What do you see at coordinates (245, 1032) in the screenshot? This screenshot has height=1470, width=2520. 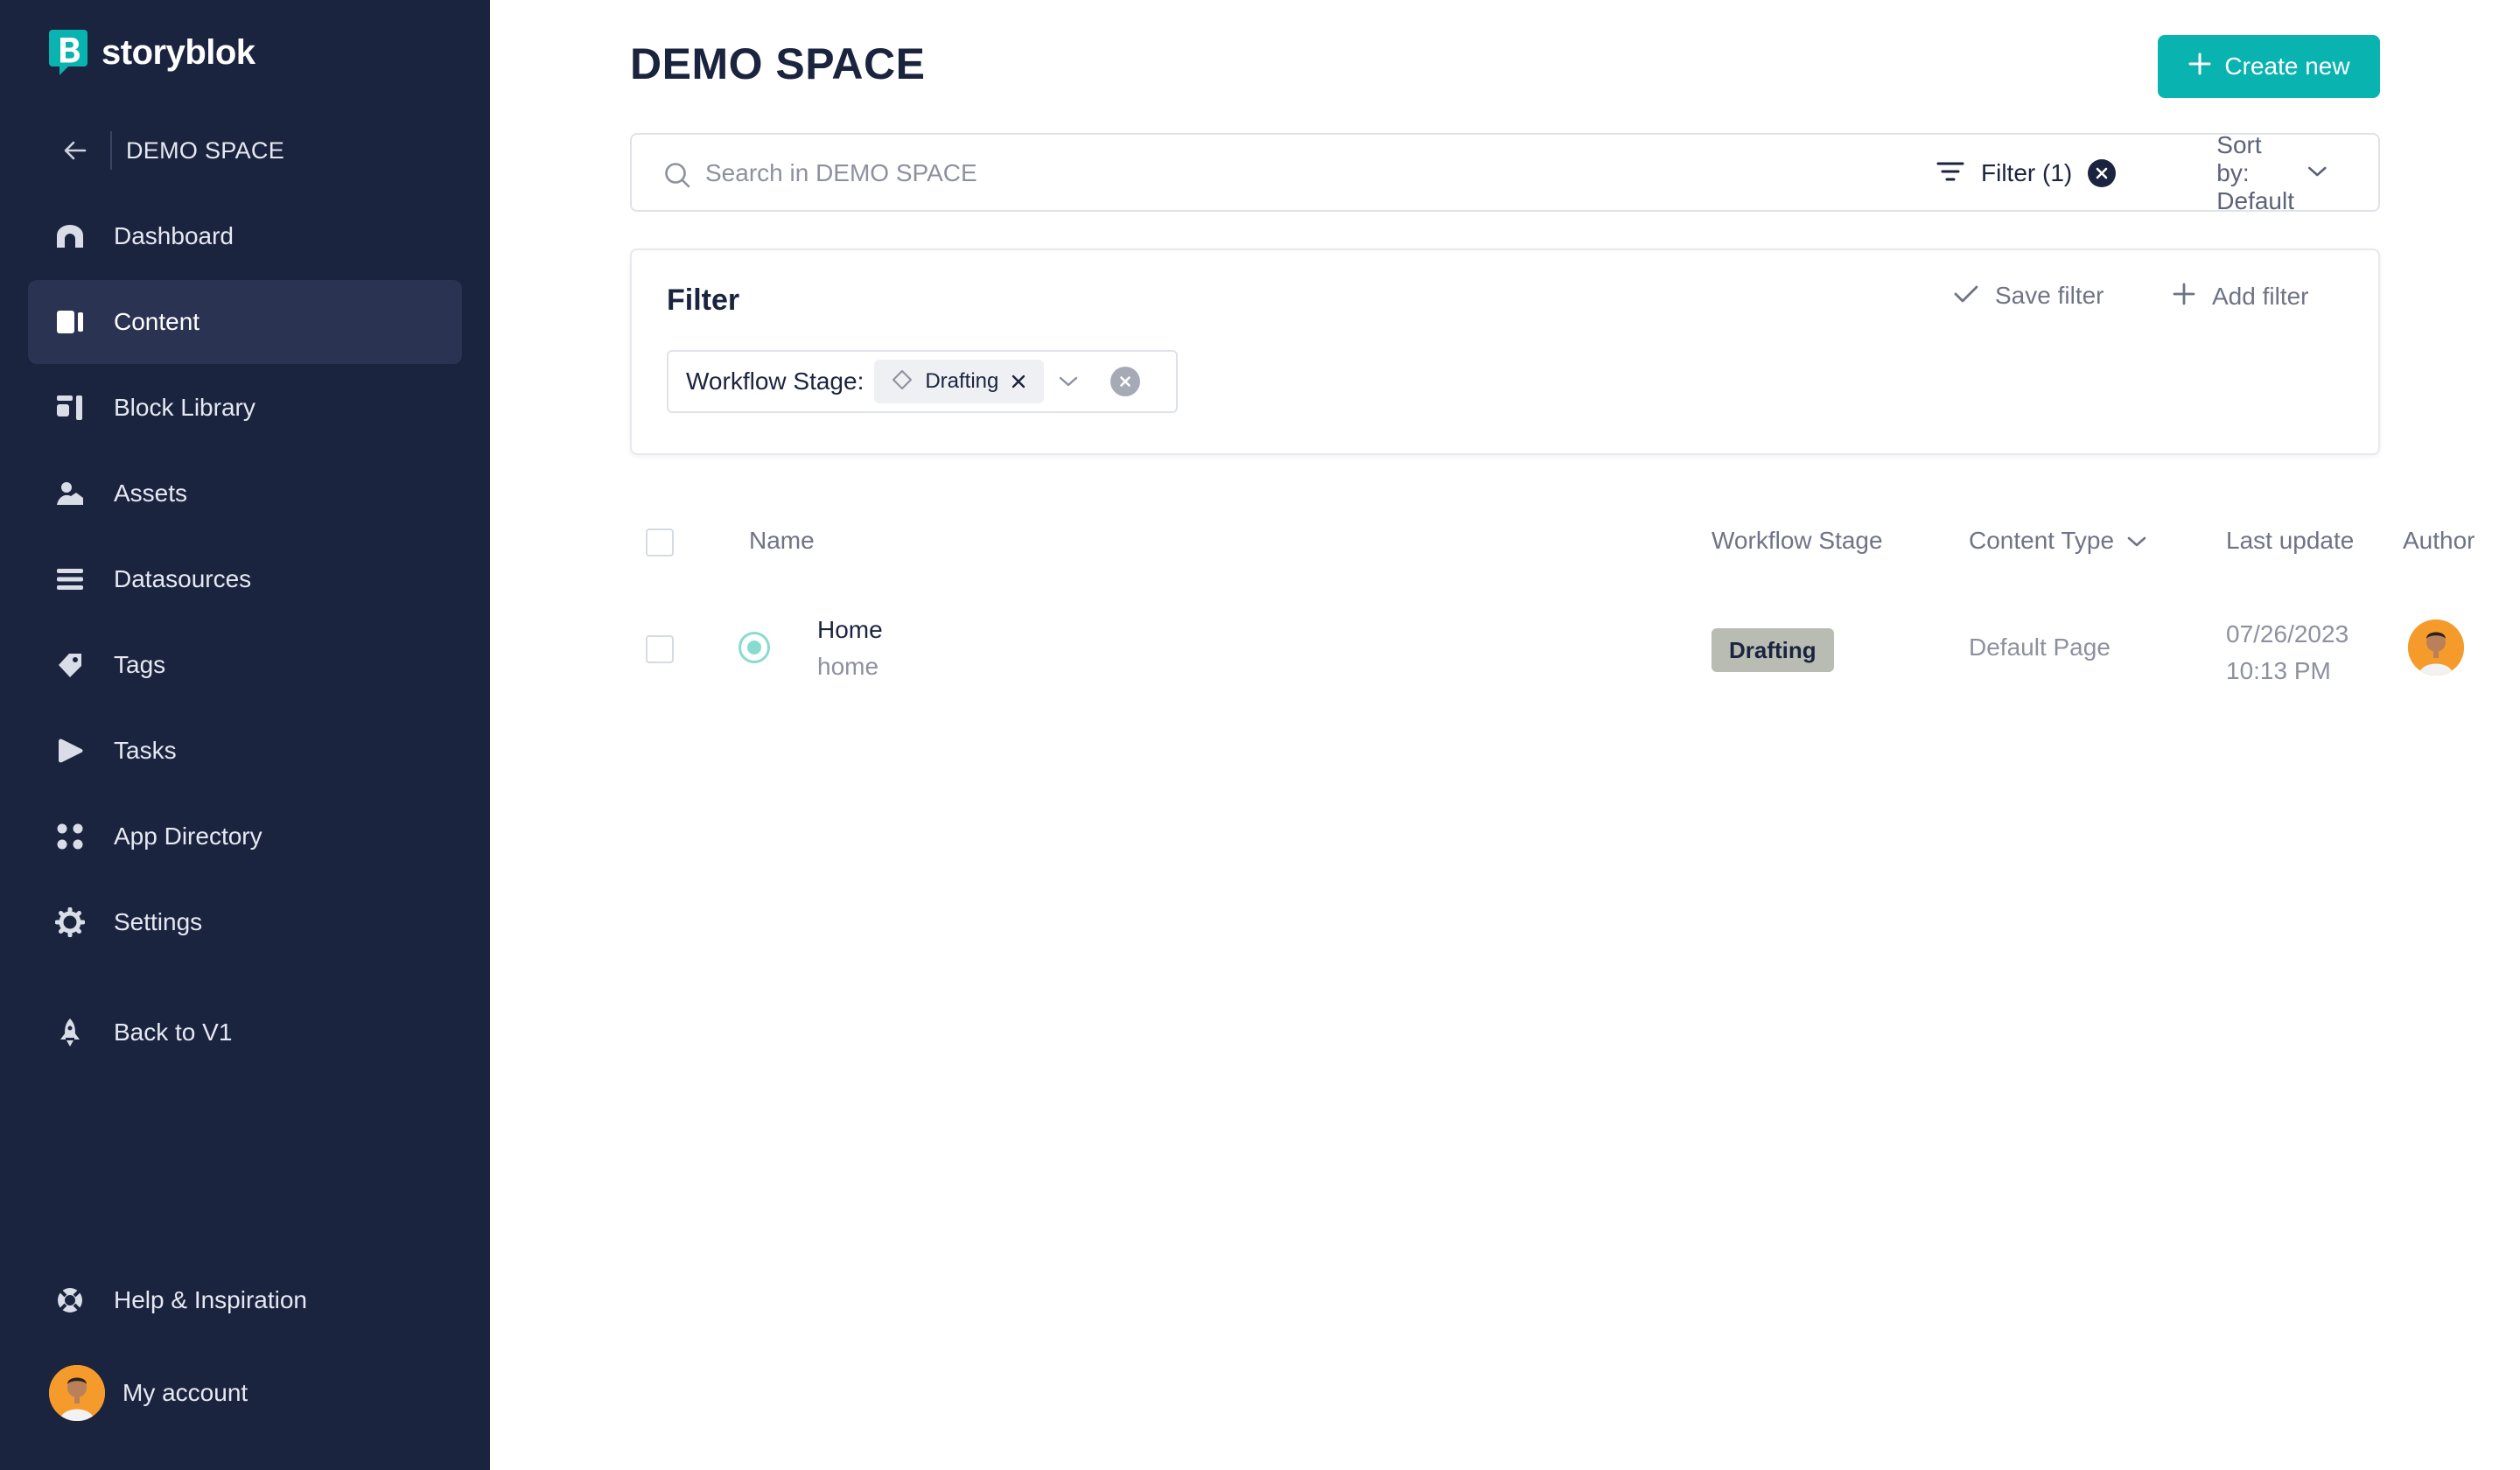 I see `sidebar-item-back-to-v1: Back to V1` at bounding box center [245, 1032].